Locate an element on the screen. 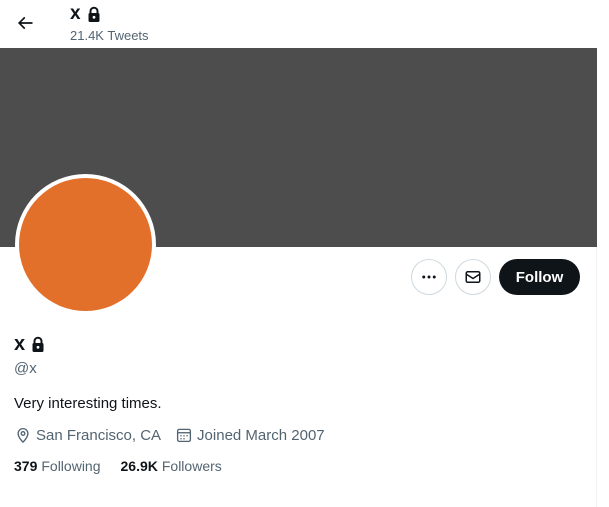  more-horizontal-icon is located at coordinates (429, 277).